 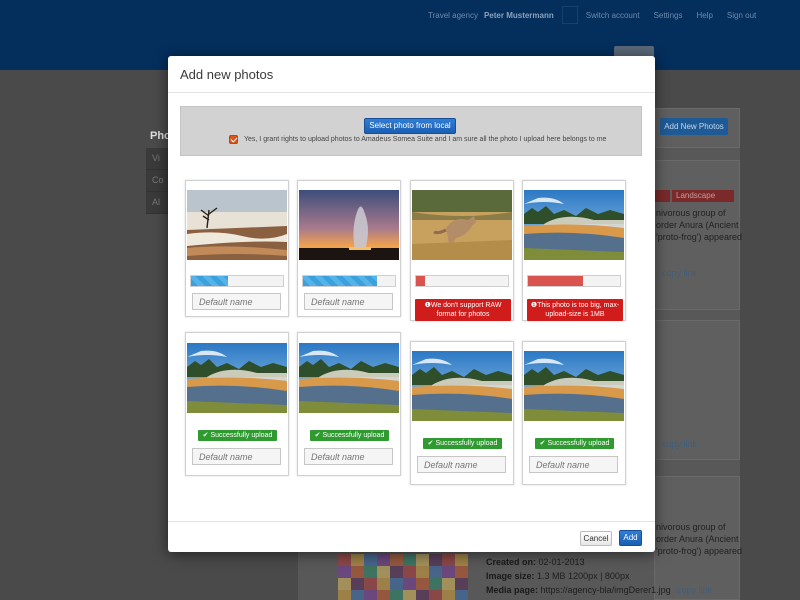 I want to click on created-on-row: Created on: 02-01-2013, so click(x=535, y=562).